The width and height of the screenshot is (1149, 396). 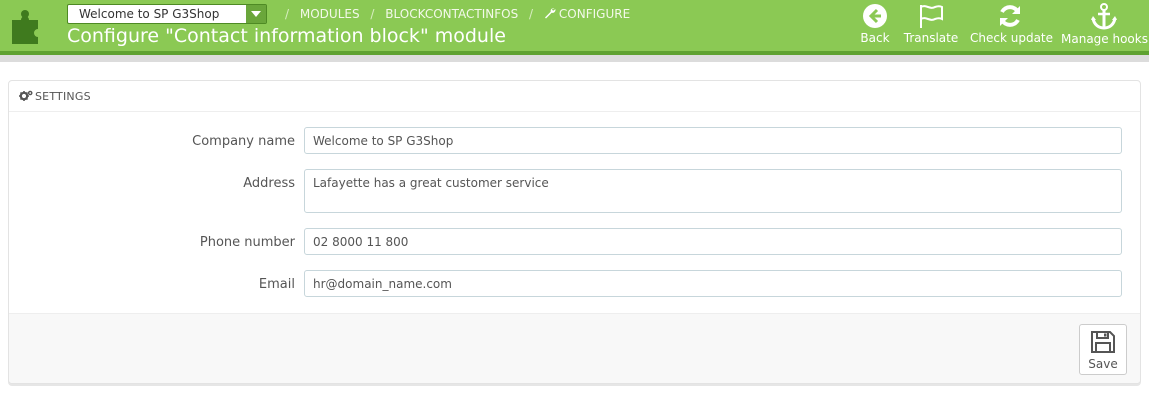 What do you see at coordinates (25, 27) in the screenshot?
I see `puzzle-module-icon` at bounding box center [25, 27].